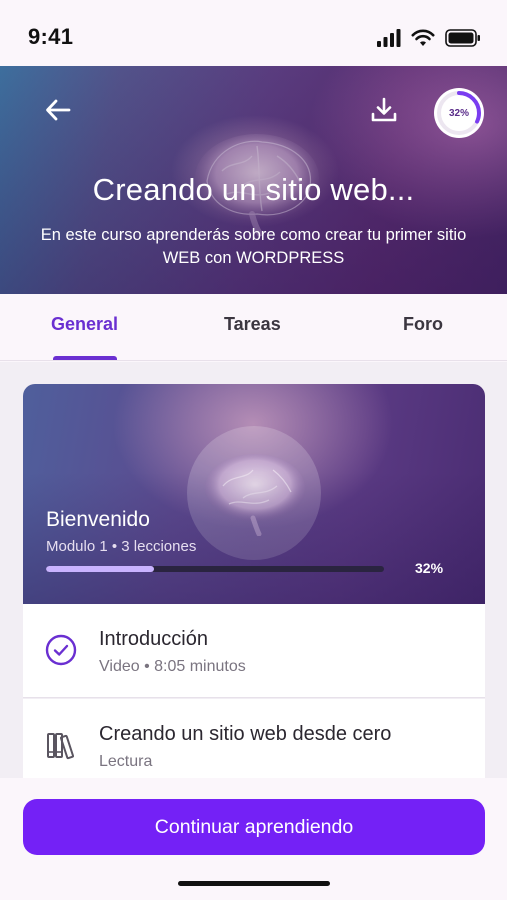 The image size is (507, 900). I want to click on tab-foro: Foro, so click(423, 324).